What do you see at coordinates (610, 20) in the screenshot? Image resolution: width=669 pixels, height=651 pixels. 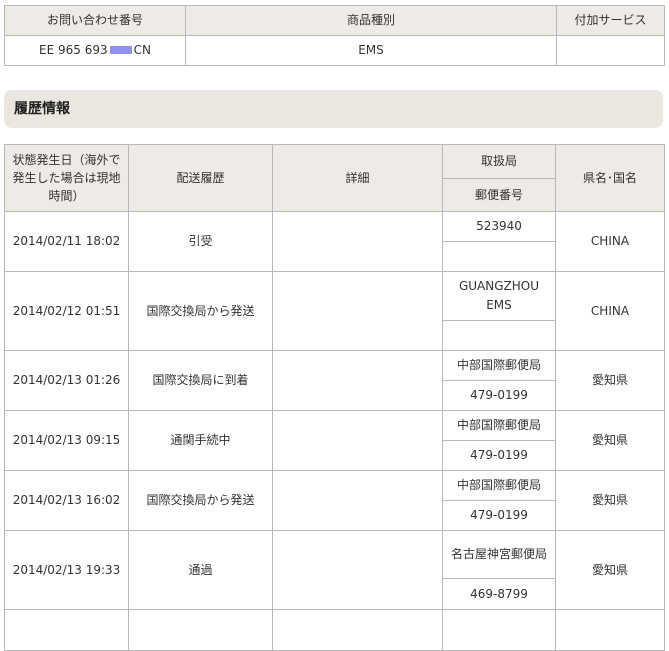 I see `additional-service-header: 付加サービス` at bounding box center [610, 20].